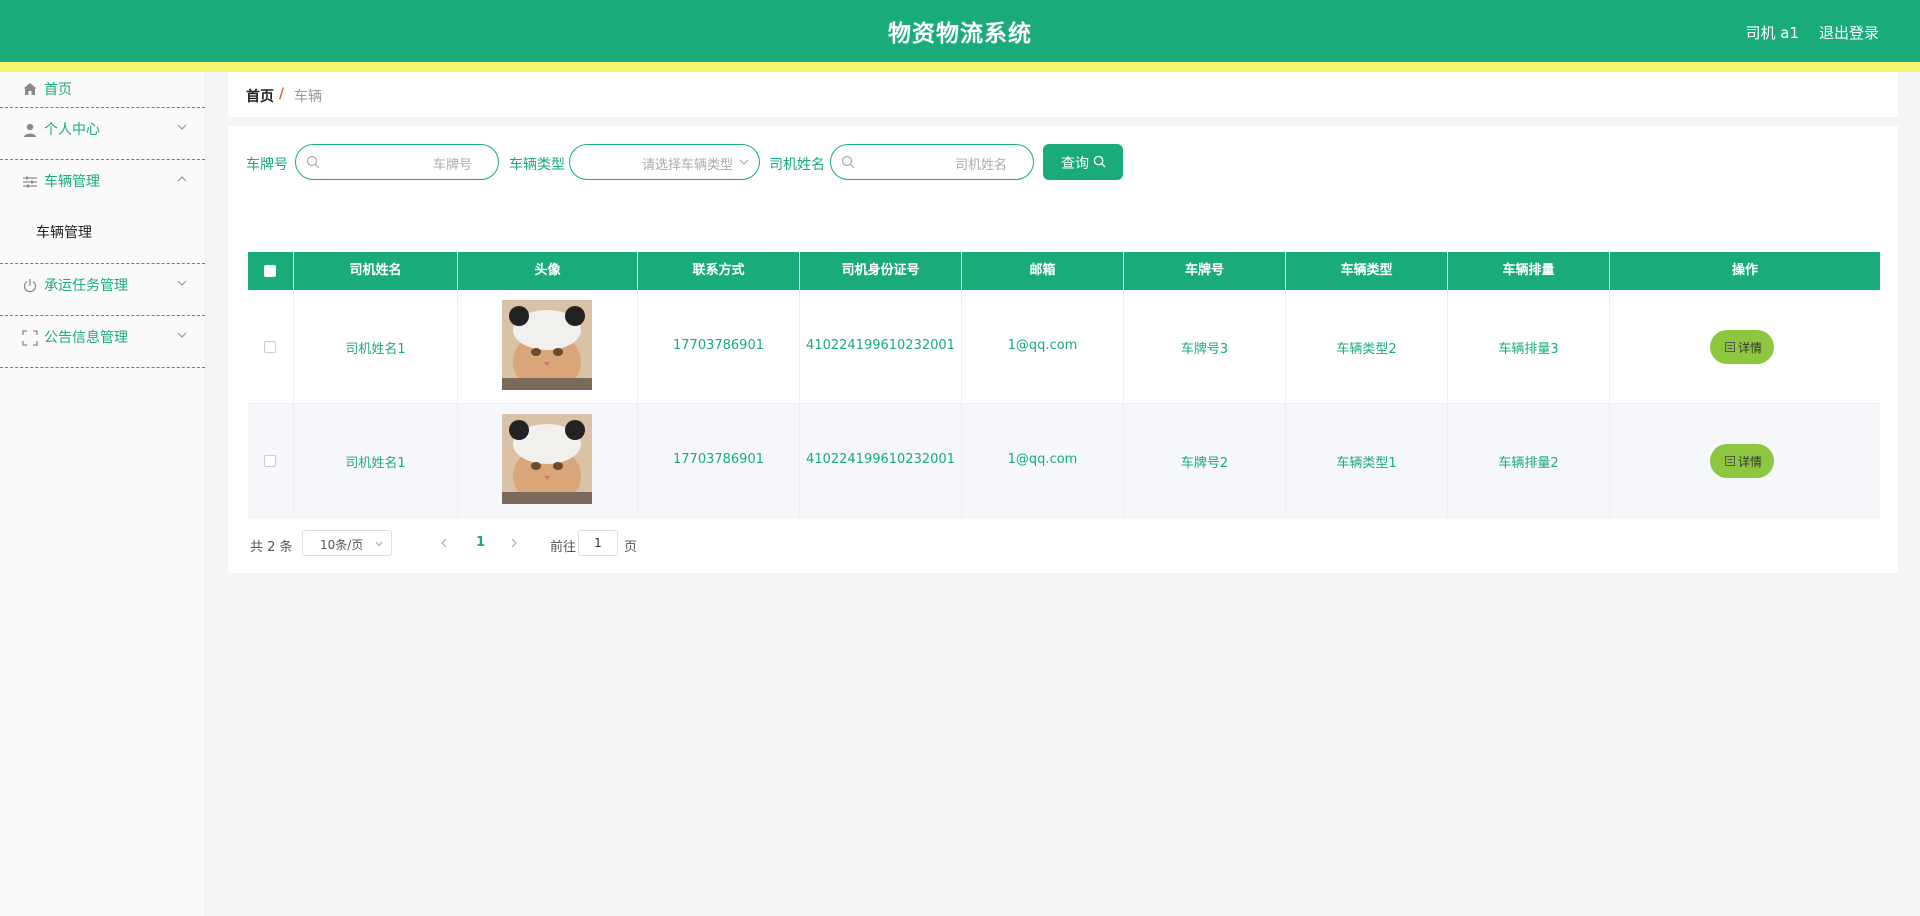 The width and height of the screenshot is (1920, 916). I want to click on column-header: 司机身份证号, so click(881, 271).